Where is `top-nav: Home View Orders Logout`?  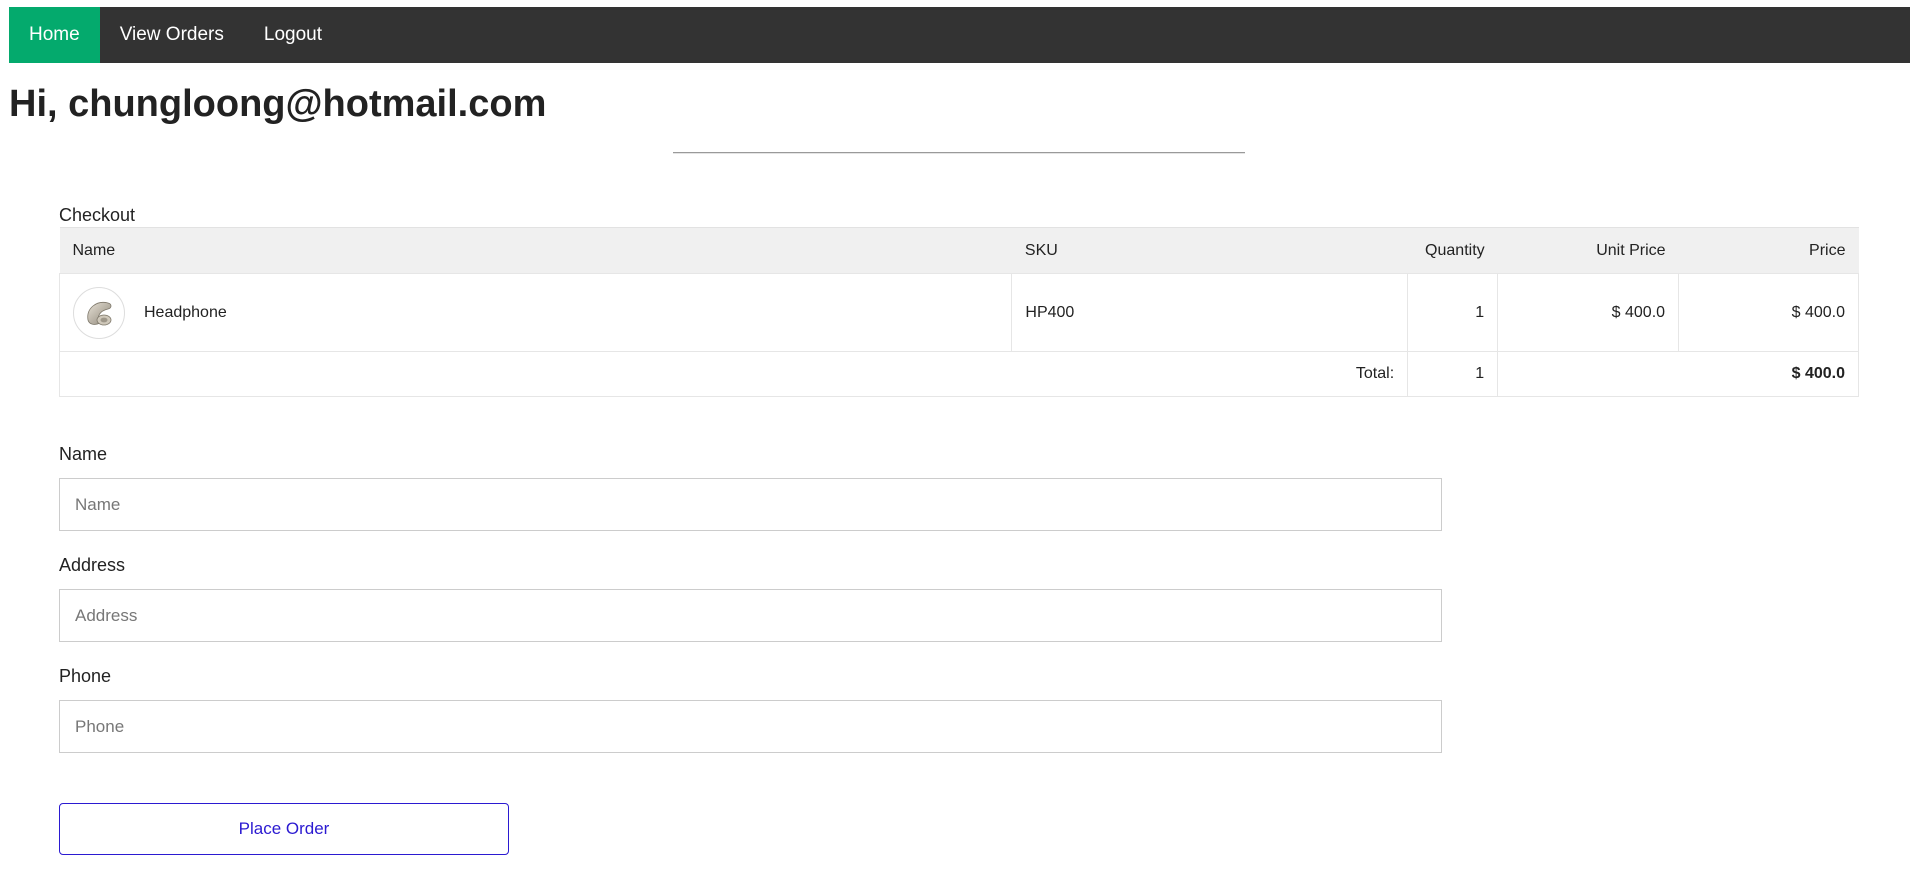
top-nav: Home View Orders Logout is located at coordinates (959, 35).